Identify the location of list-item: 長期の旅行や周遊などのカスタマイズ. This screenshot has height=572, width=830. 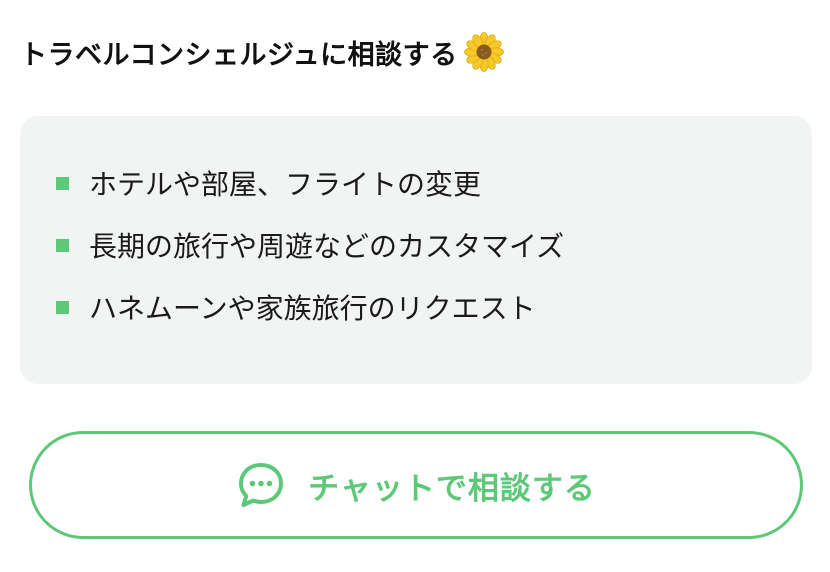
(434, 245).